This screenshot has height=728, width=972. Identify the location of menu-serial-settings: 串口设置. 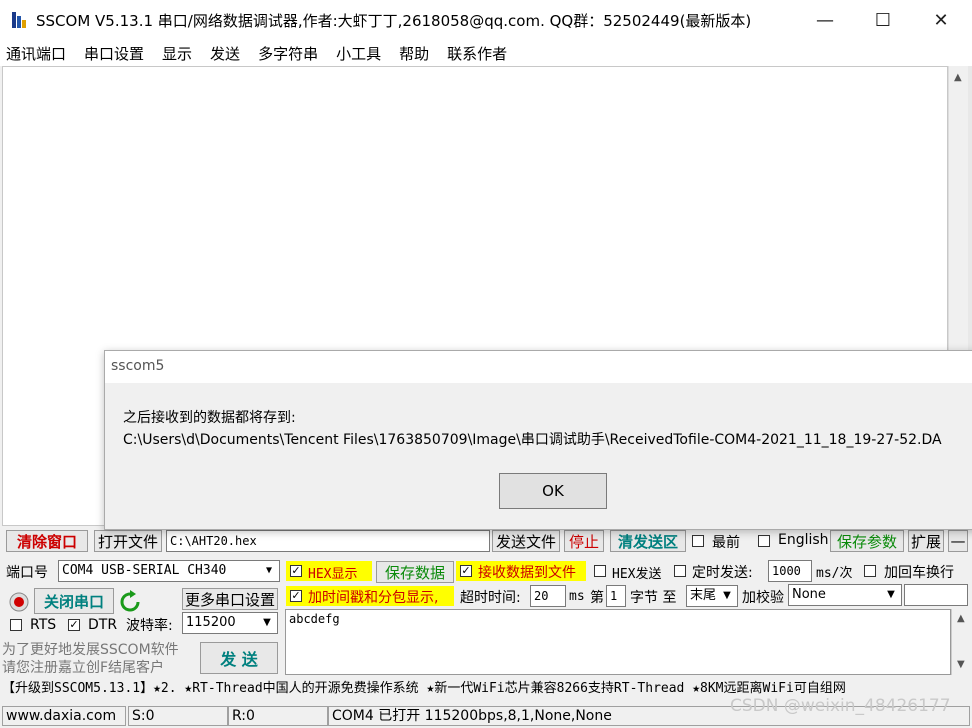
(114, 53).